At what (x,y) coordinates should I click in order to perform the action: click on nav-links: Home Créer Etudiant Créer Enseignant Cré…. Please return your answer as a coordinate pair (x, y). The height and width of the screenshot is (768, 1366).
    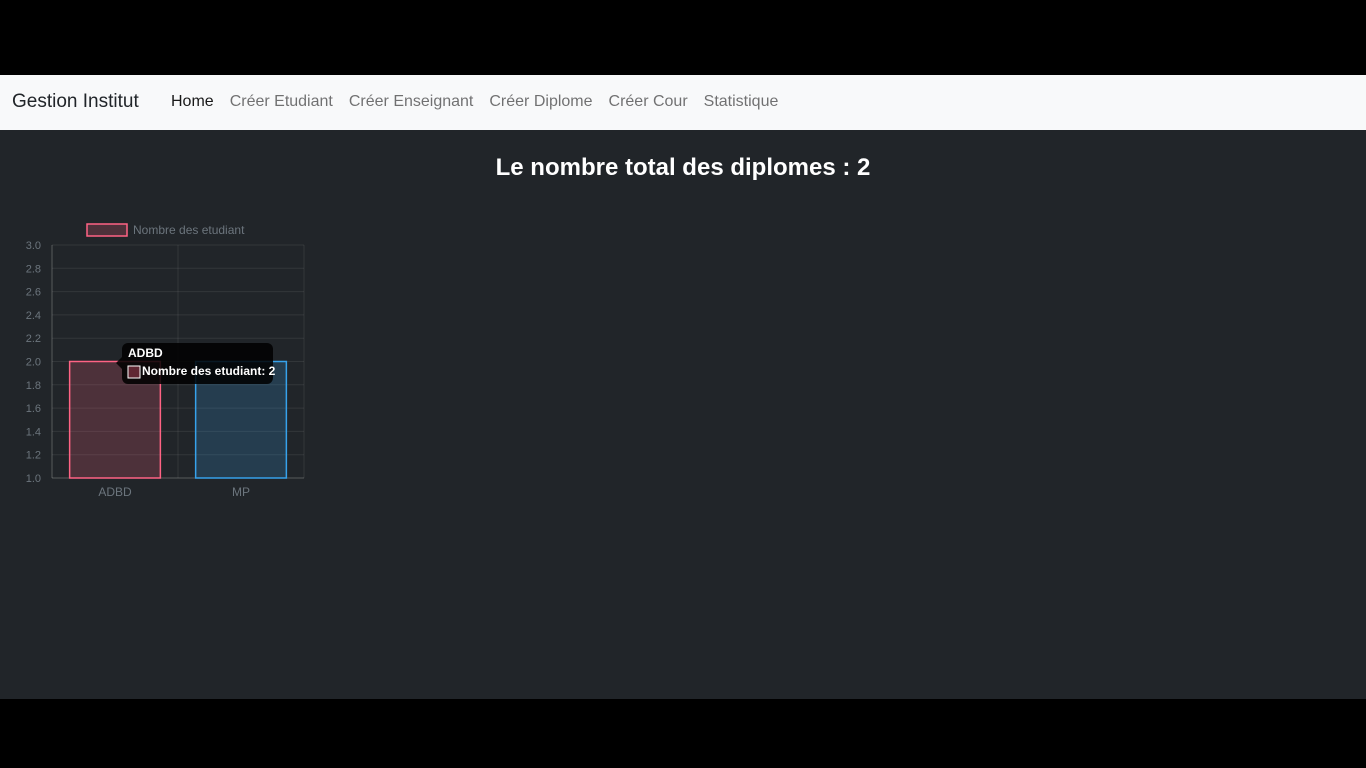
    Looking at the image, I should click on (474, 102).